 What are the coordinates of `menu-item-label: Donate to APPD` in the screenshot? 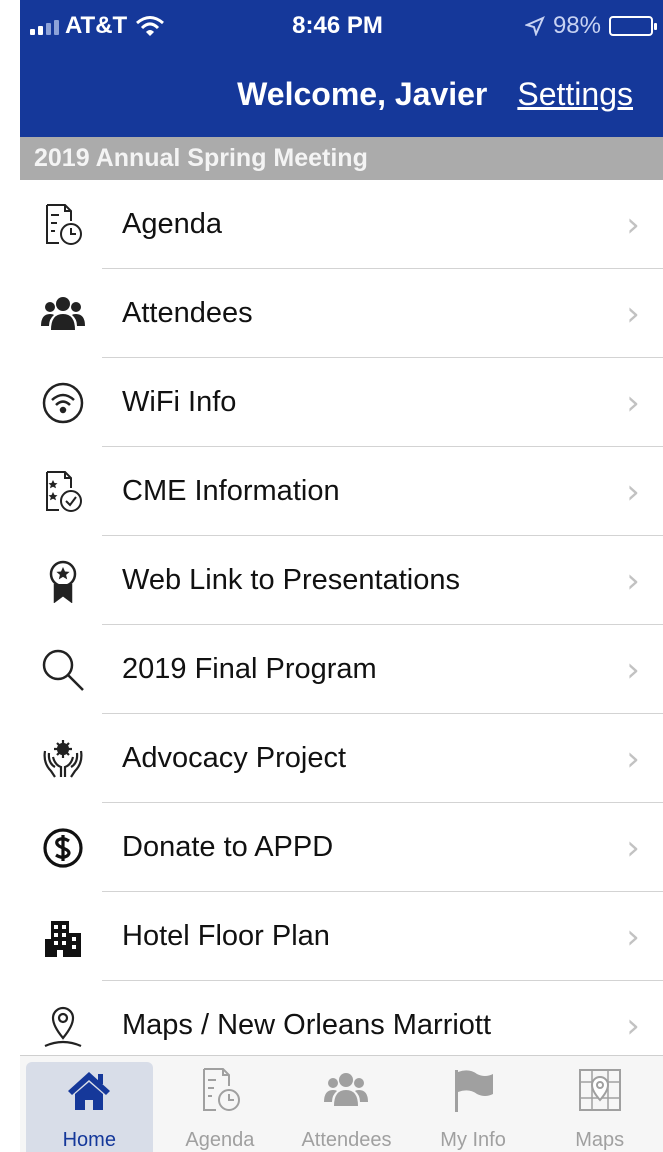 It's located at (228, 847).